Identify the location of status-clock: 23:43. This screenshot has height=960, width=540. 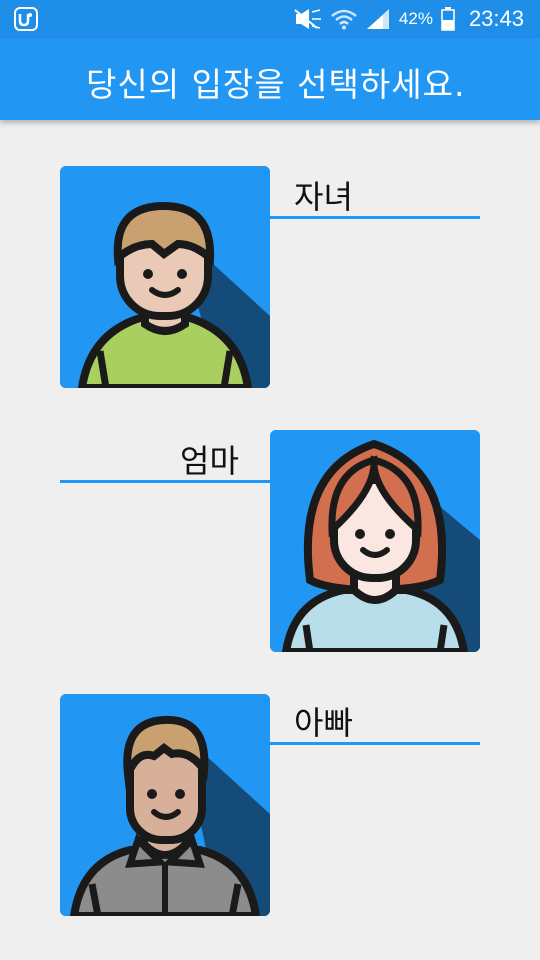
(496, 18).